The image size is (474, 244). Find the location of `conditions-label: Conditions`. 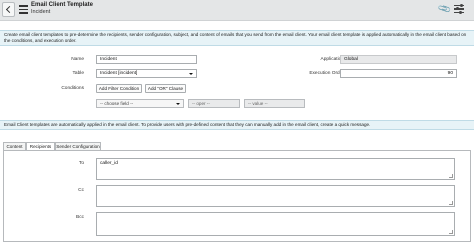

conditions-label: Conditions is located at coordinates (72, 88).